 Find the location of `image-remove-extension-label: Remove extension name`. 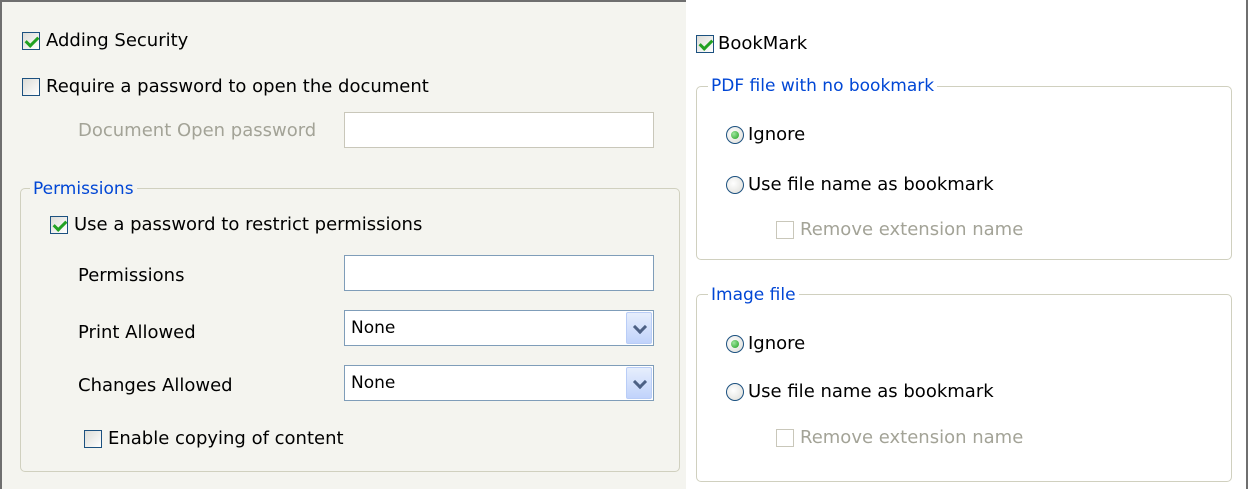

image-remove-extension-label: Remove extension name is located at coordinates (912, 437).